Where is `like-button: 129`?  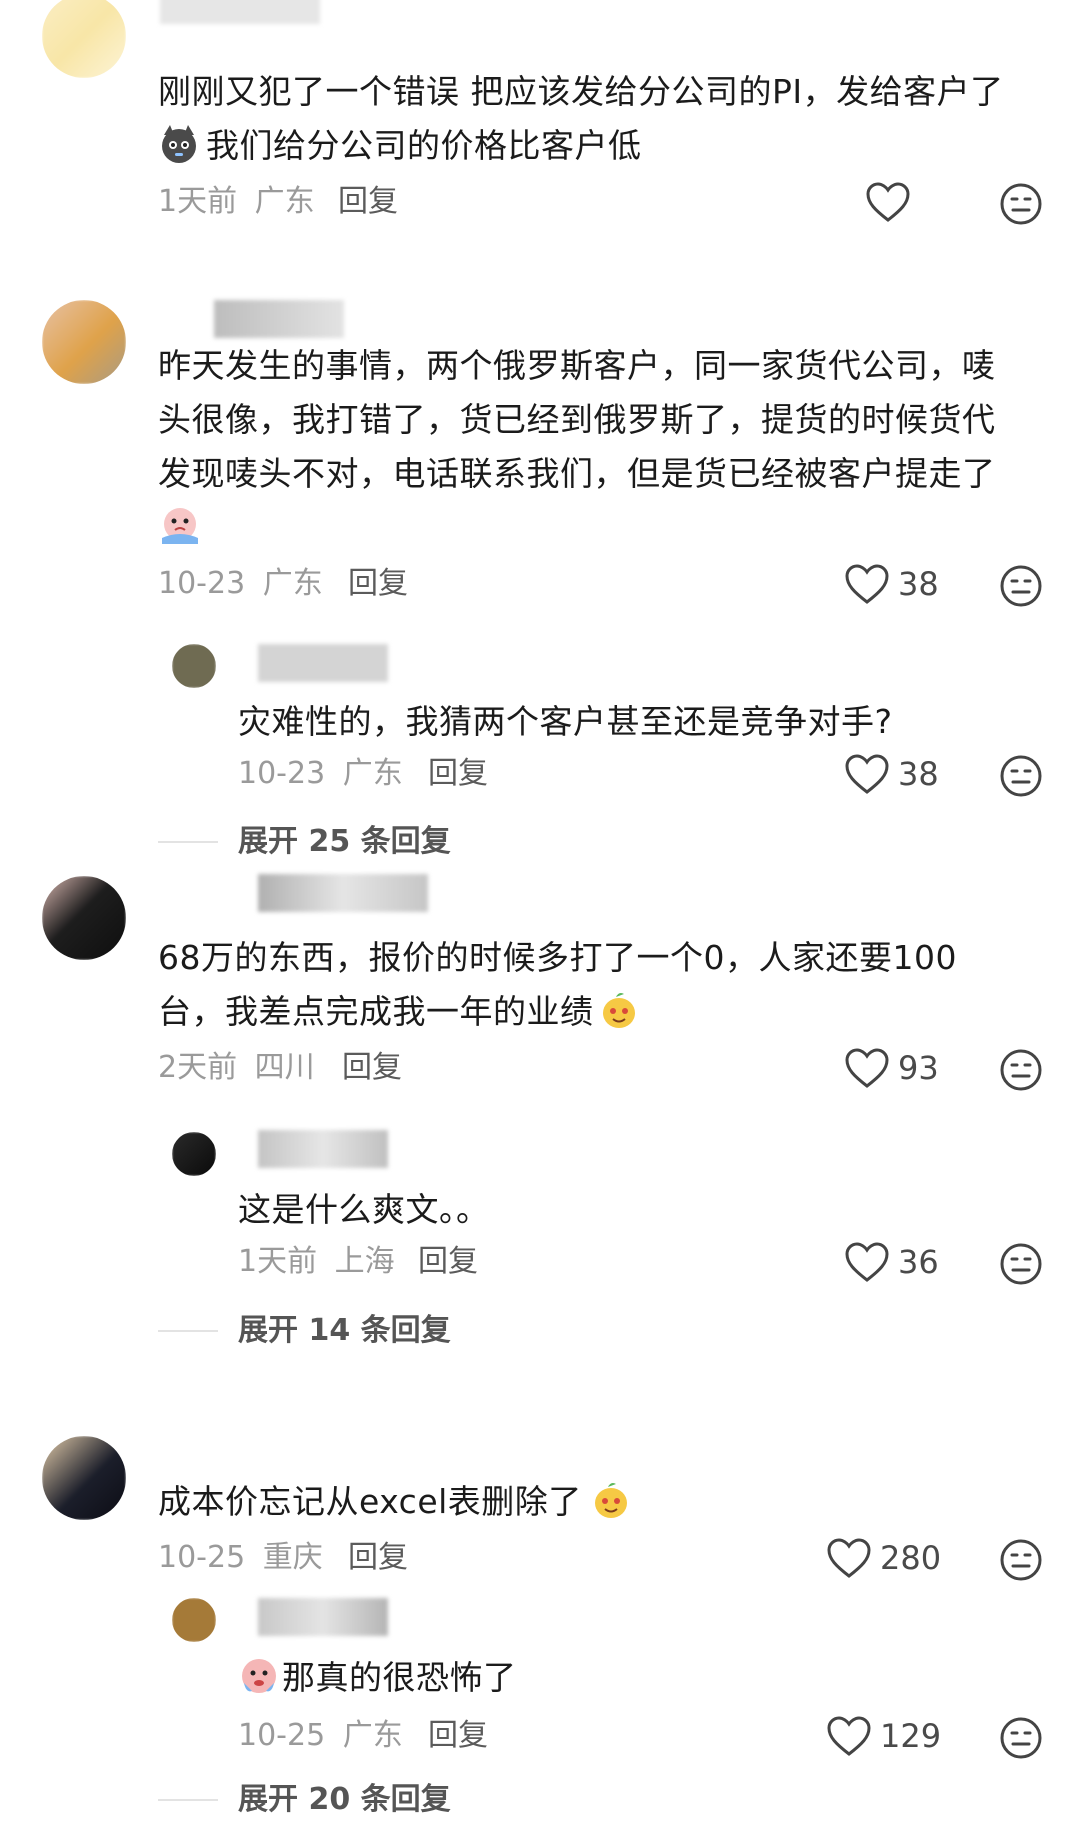 like-button: 129 is located at coordinates (883, 1736).